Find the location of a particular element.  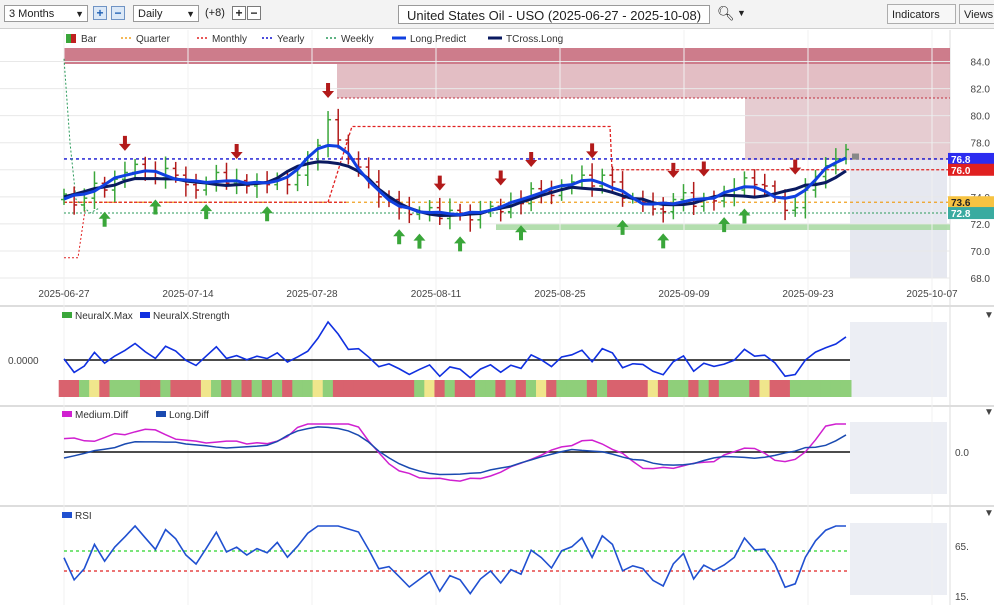

x-tick-label: 2025-07-14 is located at coordinates (188, 294).